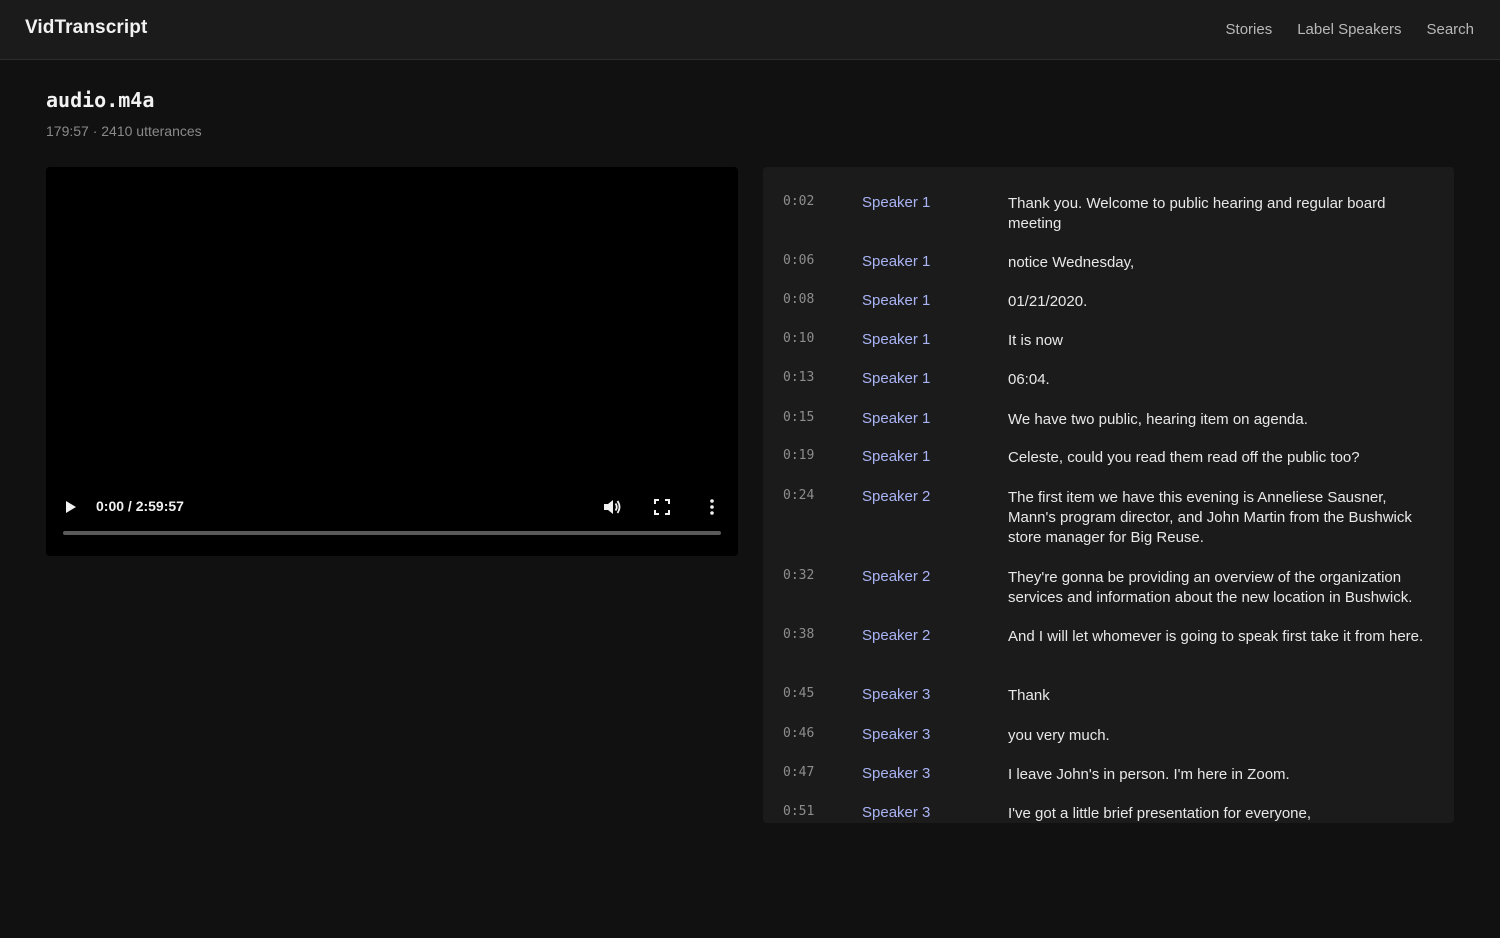 Image resolution: width=1500 pixels, height=938 pixels. Describe the element at coordinates (1450, 29) in the screenshot. I see `nav-link-search: Search` at that location.